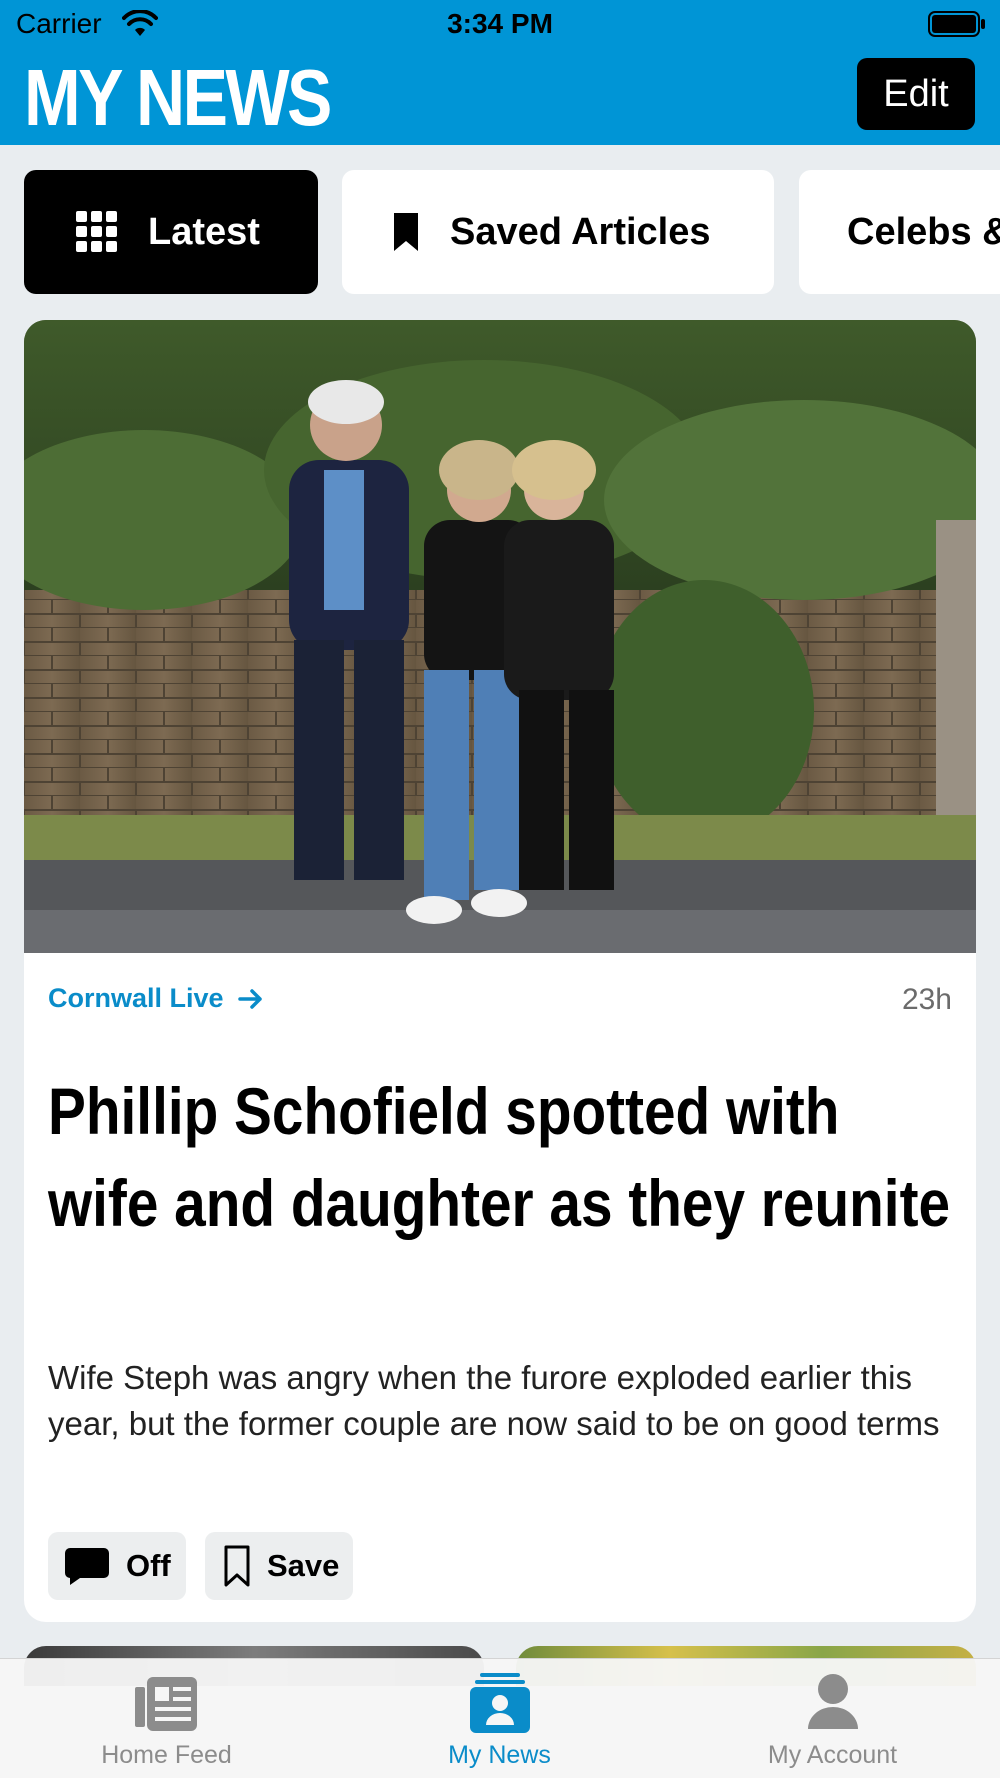 The height and width of the screenshot is (1778, 1000). I want to click on comment-icon, so click(87, 1566).